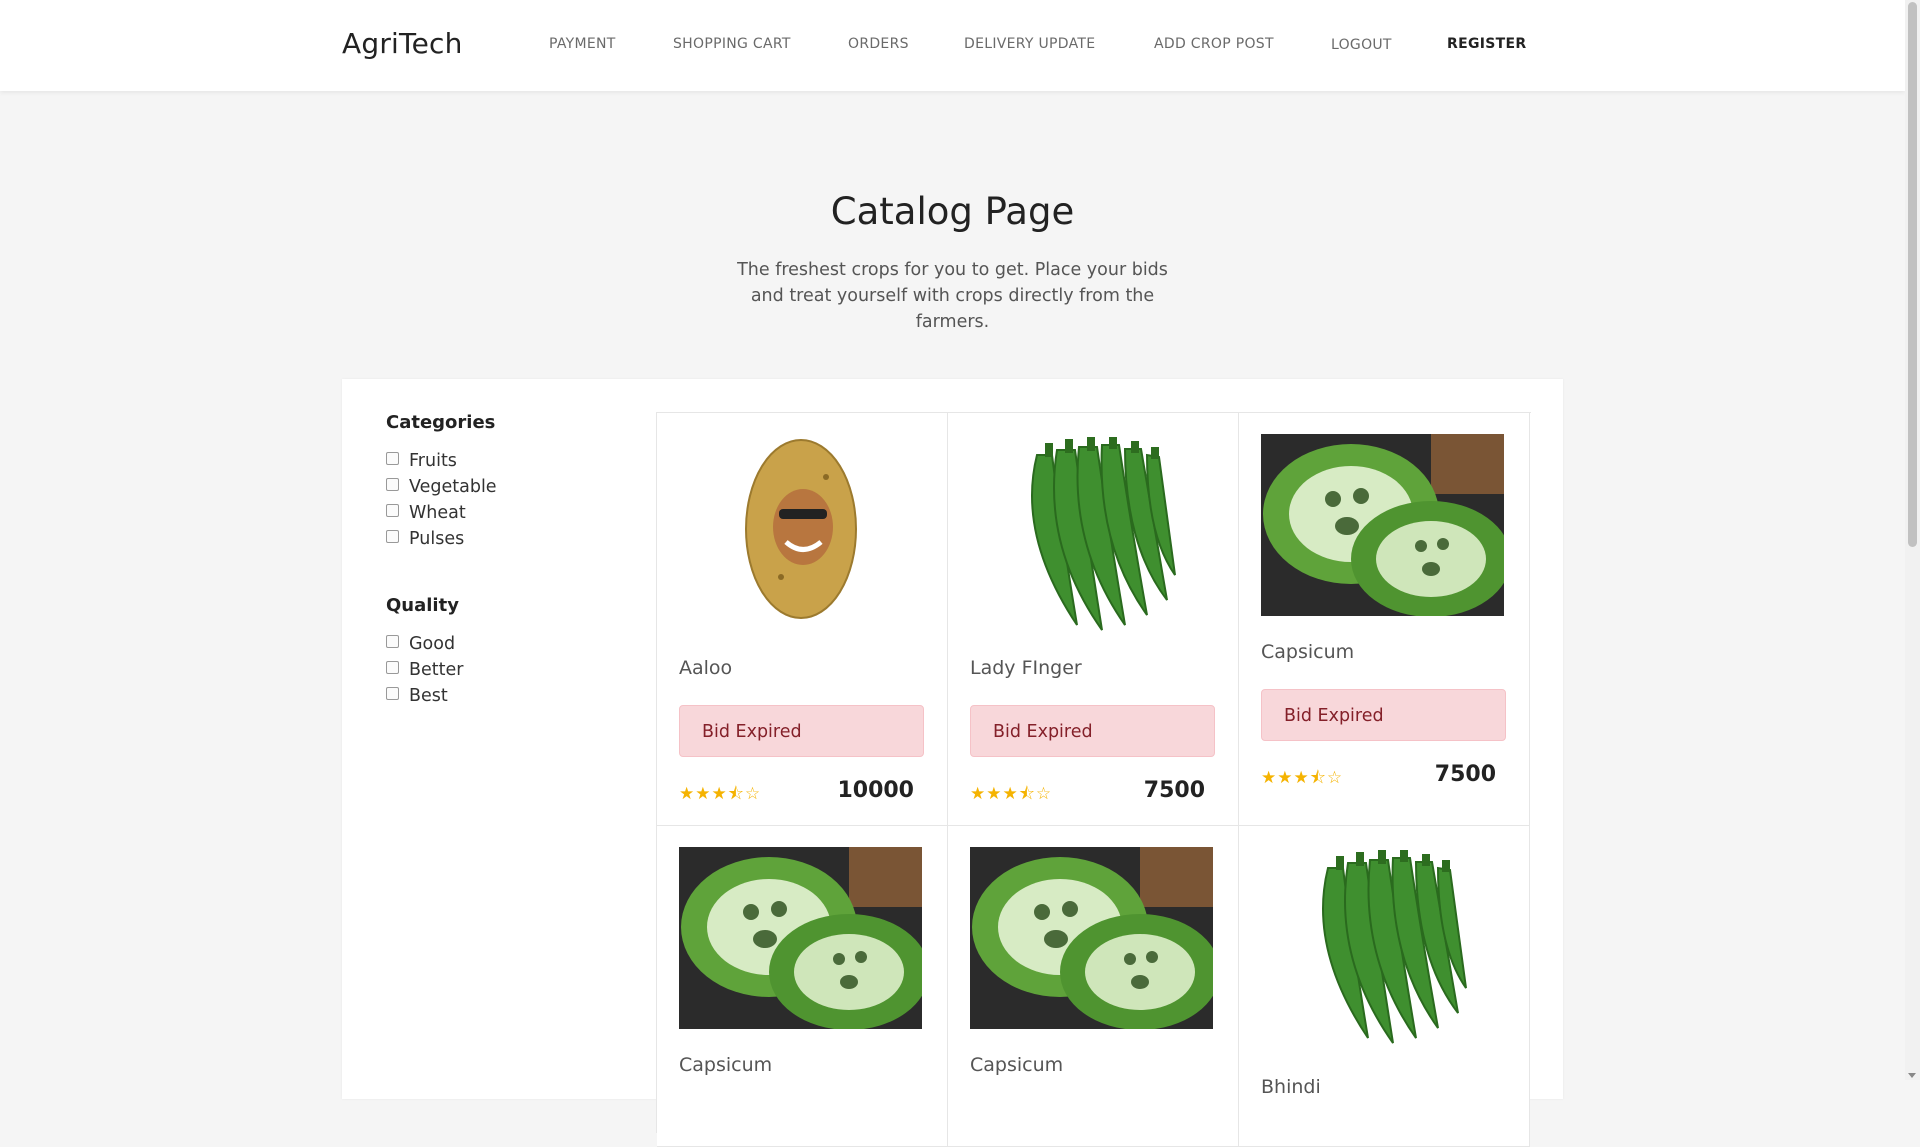 This screenshot has width=1920, height=1147. I want to click on product-card: Aaloo Bid Expired ★ ★ ★ ⯪ ☆ 10000, so click(802, 619).